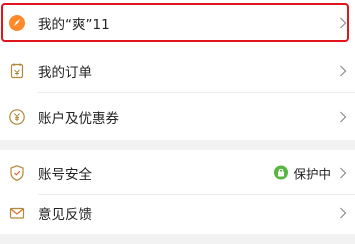  What do you see at coordinates (65, 174) in the screenshot?
I see `menu-item-label: 账号安全` at bounding box center [65, 174].